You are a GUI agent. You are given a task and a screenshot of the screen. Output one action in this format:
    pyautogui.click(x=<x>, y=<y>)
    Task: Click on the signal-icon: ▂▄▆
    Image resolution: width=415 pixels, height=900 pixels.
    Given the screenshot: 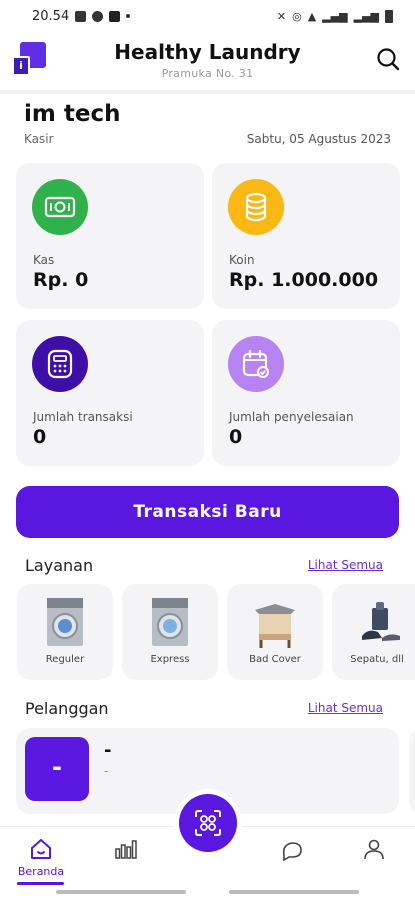 What is the action you would take?
    pyautogui.click(x=335, y=16)
    